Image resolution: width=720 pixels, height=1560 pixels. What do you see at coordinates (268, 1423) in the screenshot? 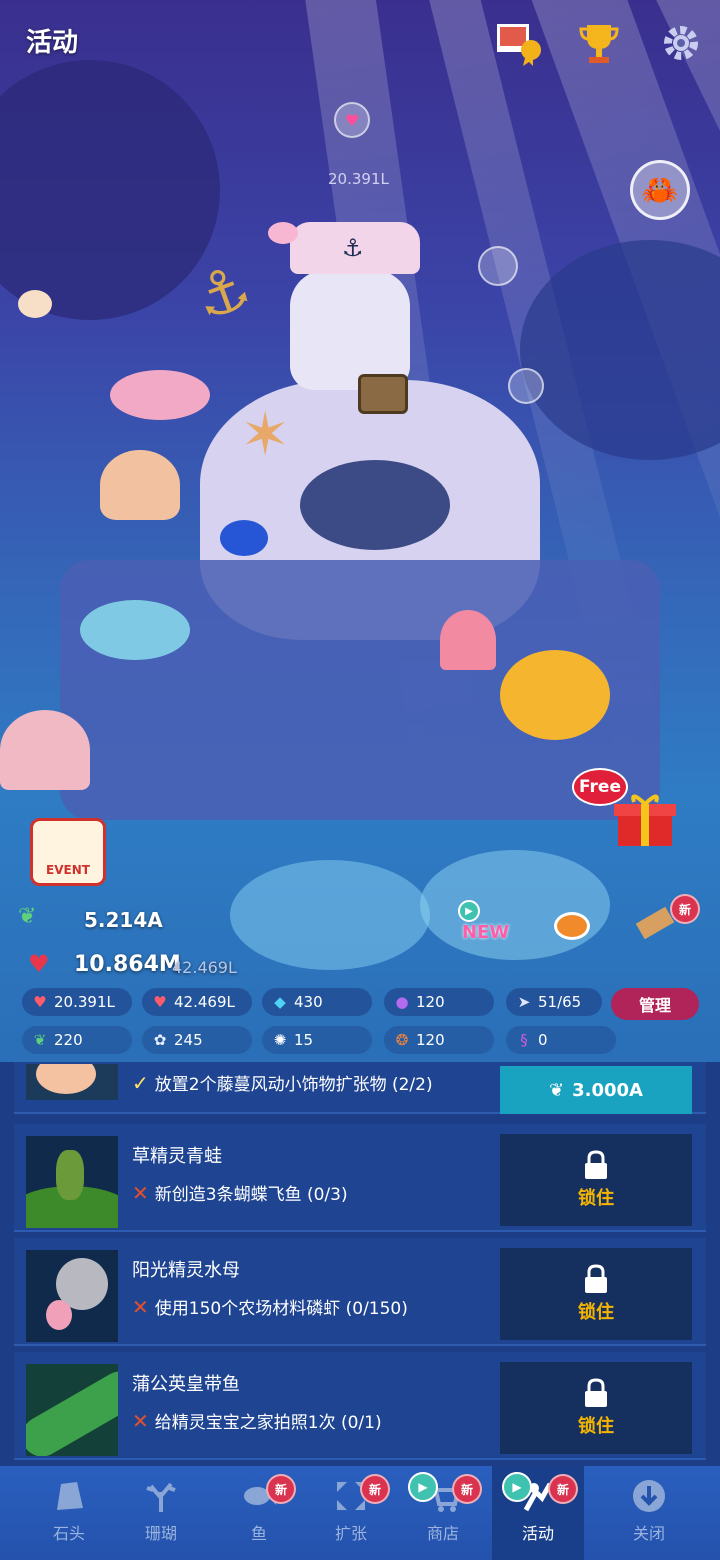
I see `quest-task-text: 给精灵宝宝之家拍照1次 (0/1)` at bounding box center [268, 1423].